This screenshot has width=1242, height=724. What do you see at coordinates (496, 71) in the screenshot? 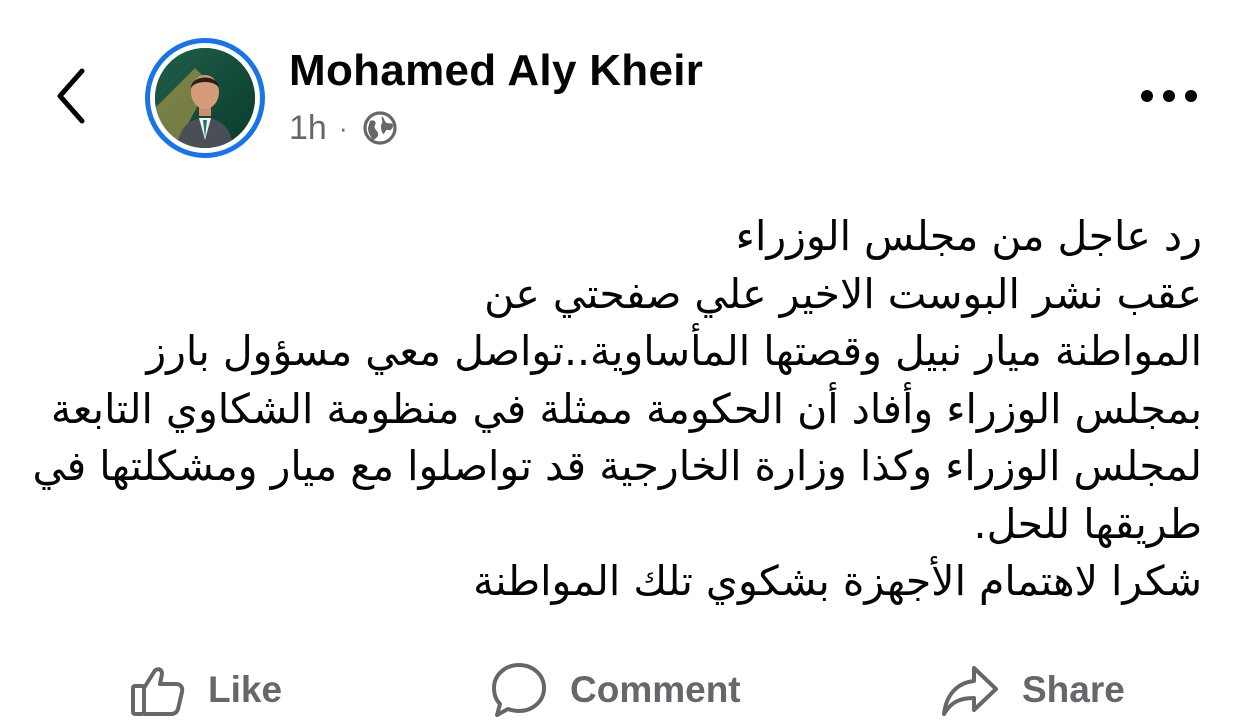
I see `author-name: Mohamed Aly Kheir` at bounding box center [496, 71].